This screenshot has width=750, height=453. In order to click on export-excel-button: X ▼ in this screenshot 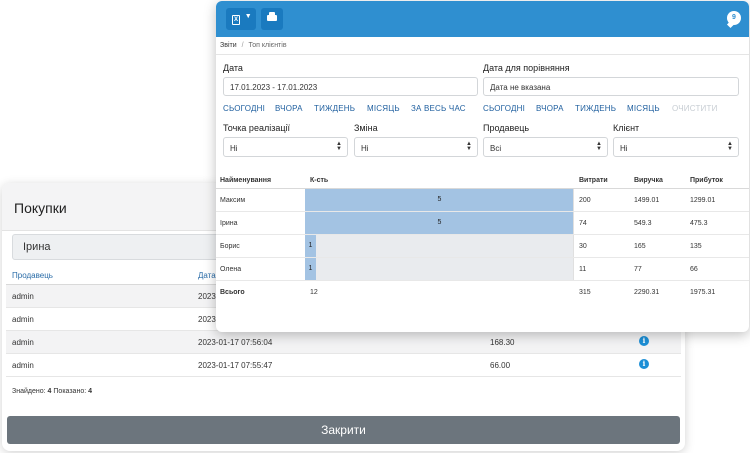, I will do `click(241, 19)`.